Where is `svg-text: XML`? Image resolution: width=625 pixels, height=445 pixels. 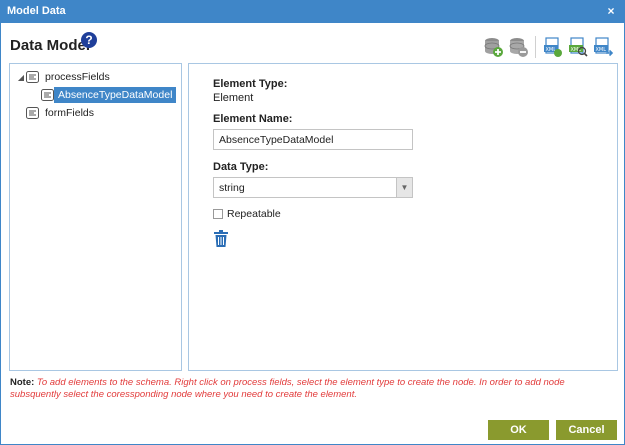 svg-text: XML is located at coordinates (601, 50).